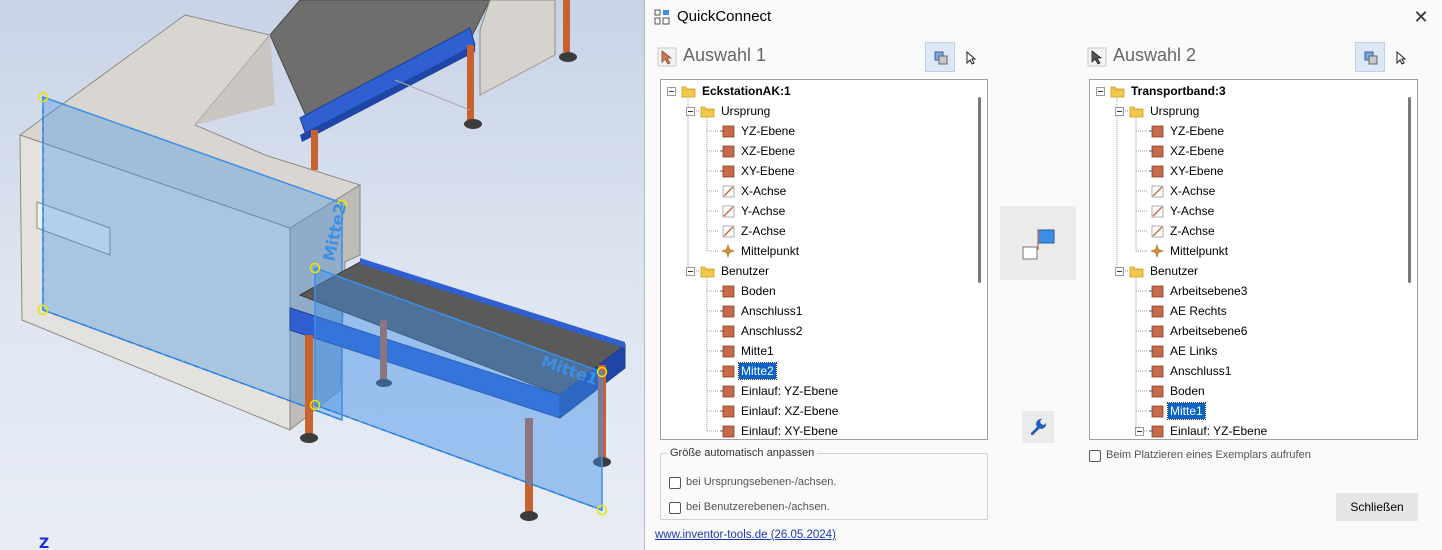 The image size is (1442, 550). I want to click on selection-2-part-mode-button, so click(1370, 57).